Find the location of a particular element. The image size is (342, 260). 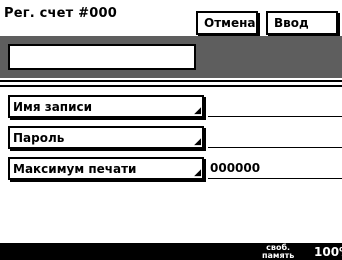

enter-button: Ввод is located at coordinates (302, 23).